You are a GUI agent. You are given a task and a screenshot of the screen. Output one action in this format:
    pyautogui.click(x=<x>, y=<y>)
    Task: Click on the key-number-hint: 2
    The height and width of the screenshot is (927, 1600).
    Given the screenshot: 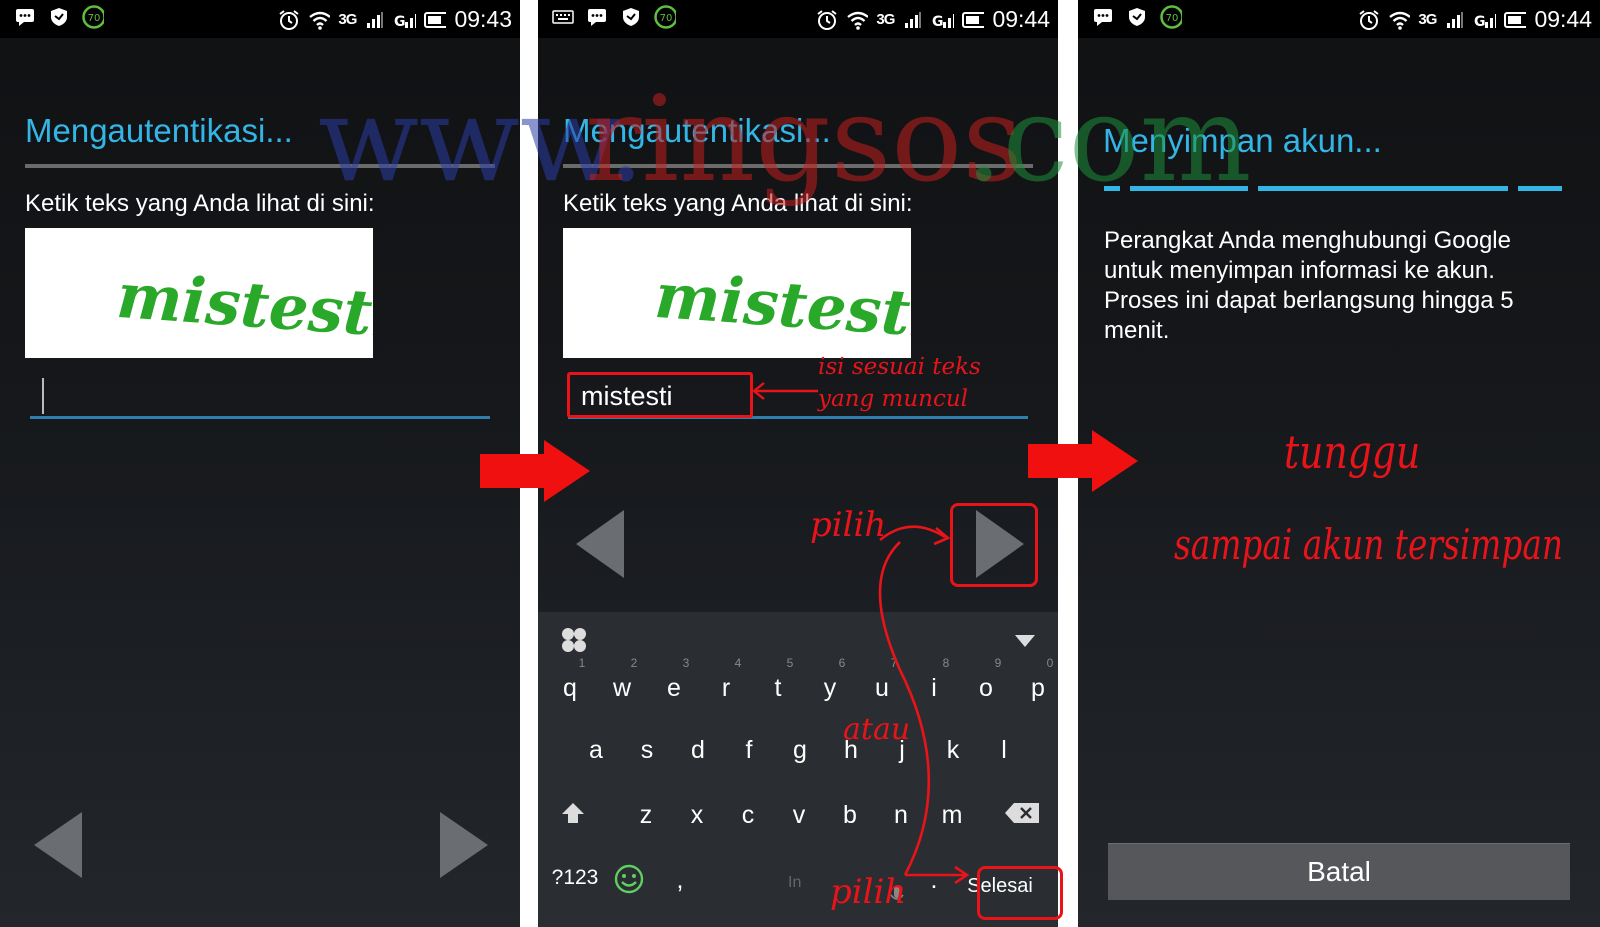 What is the action you would take?
    pyautogui.click(x=634, y=663)
    